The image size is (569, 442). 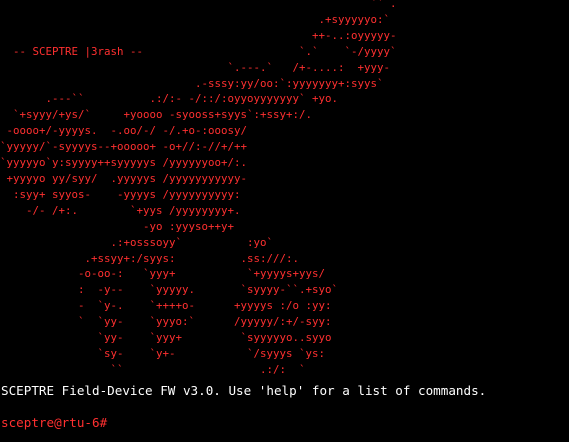 What do you see at coordinates (124, 163) in the screenshot?
I see `ascii-art-line: `yyyyyo`y:syyyy++syyyyys /yyyyyyoo+/:.` at bounding box center [124, 163].